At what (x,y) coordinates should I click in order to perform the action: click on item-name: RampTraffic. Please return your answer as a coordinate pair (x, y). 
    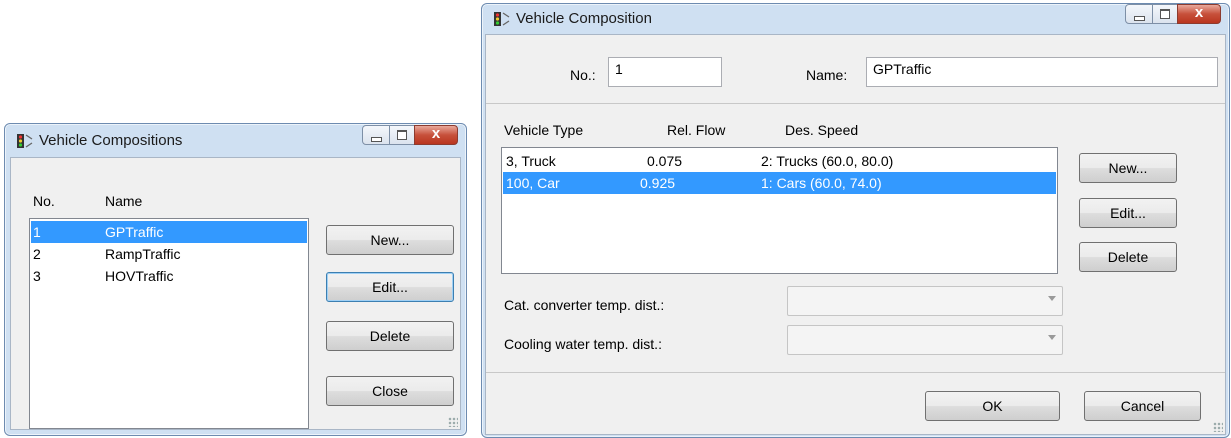
    Looking at the image, I should click on (143, 254).